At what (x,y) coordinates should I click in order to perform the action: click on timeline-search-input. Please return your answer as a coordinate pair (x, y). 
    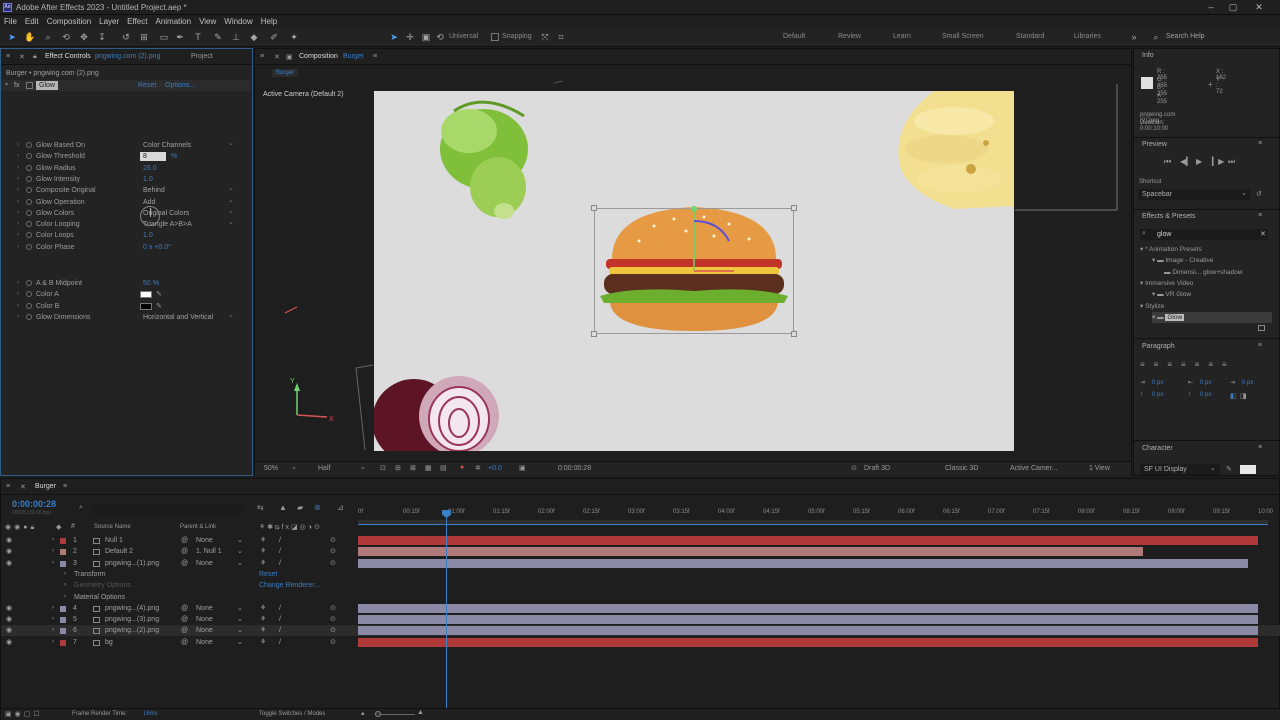
    Looking at the image, I should click on (167, 508).